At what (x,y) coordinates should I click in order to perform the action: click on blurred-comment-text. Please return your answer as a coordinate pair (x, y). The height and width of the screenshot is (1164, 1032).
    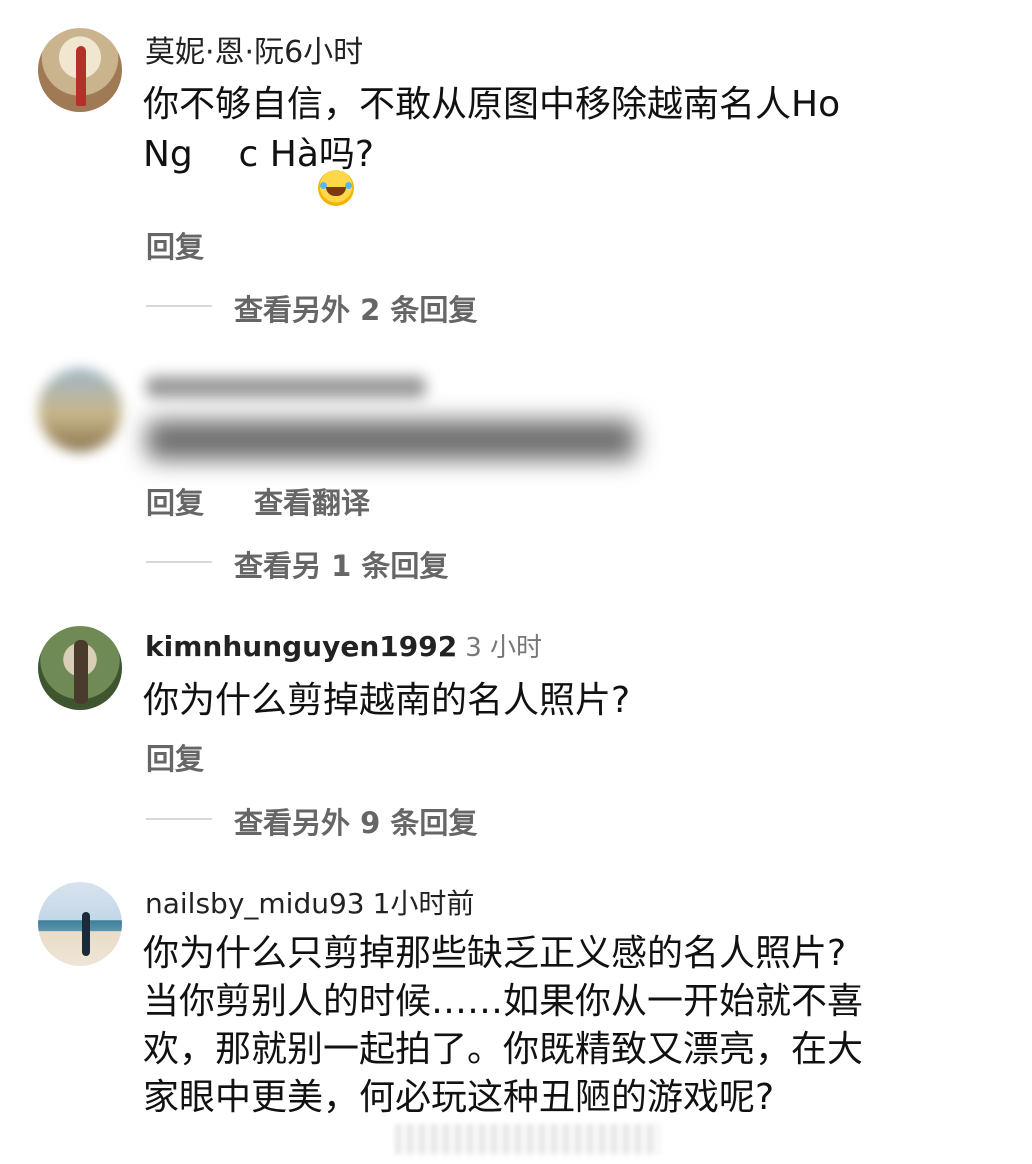
    Looking at the image, I should click on (391, 440).